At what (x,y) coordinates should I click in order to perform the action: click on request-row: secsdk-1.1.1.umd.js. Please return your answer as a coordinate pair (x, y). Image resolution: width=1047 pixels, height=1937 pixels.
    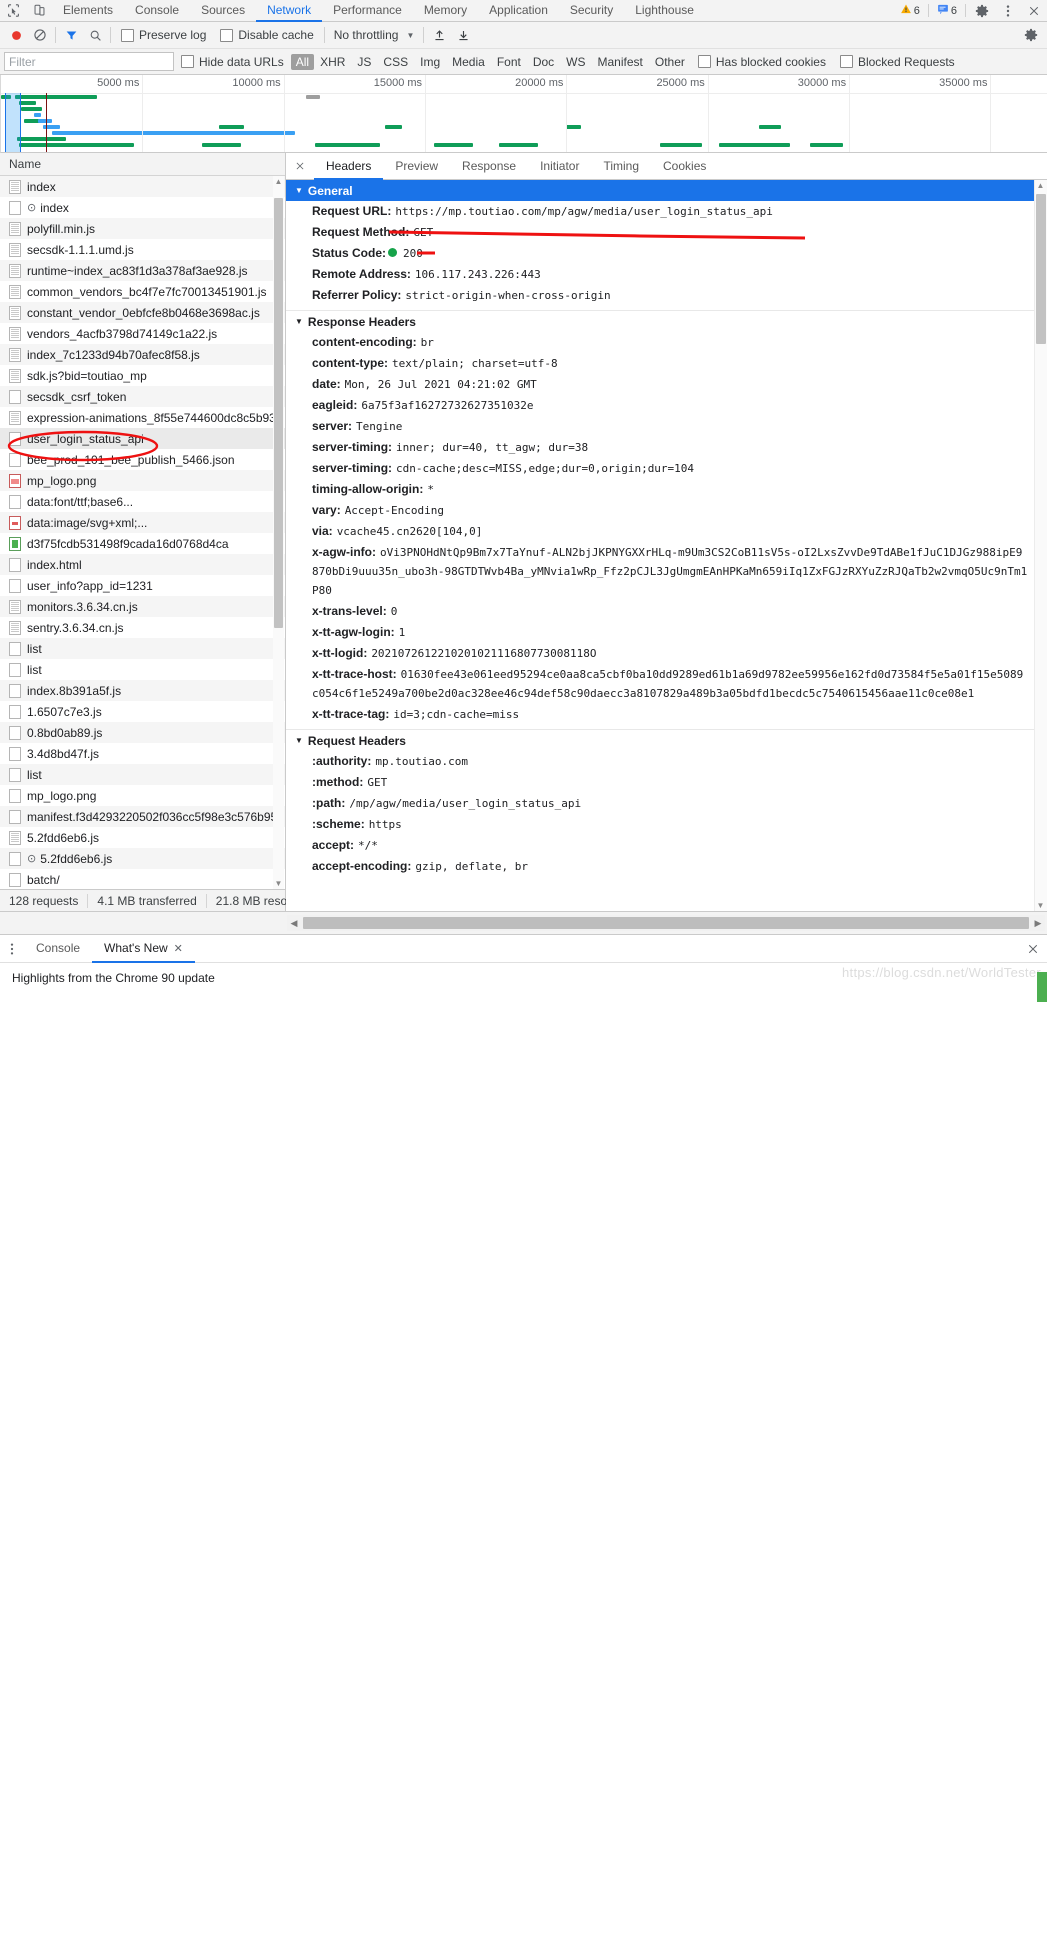
    Looking at the image, I should click on (142, 249).